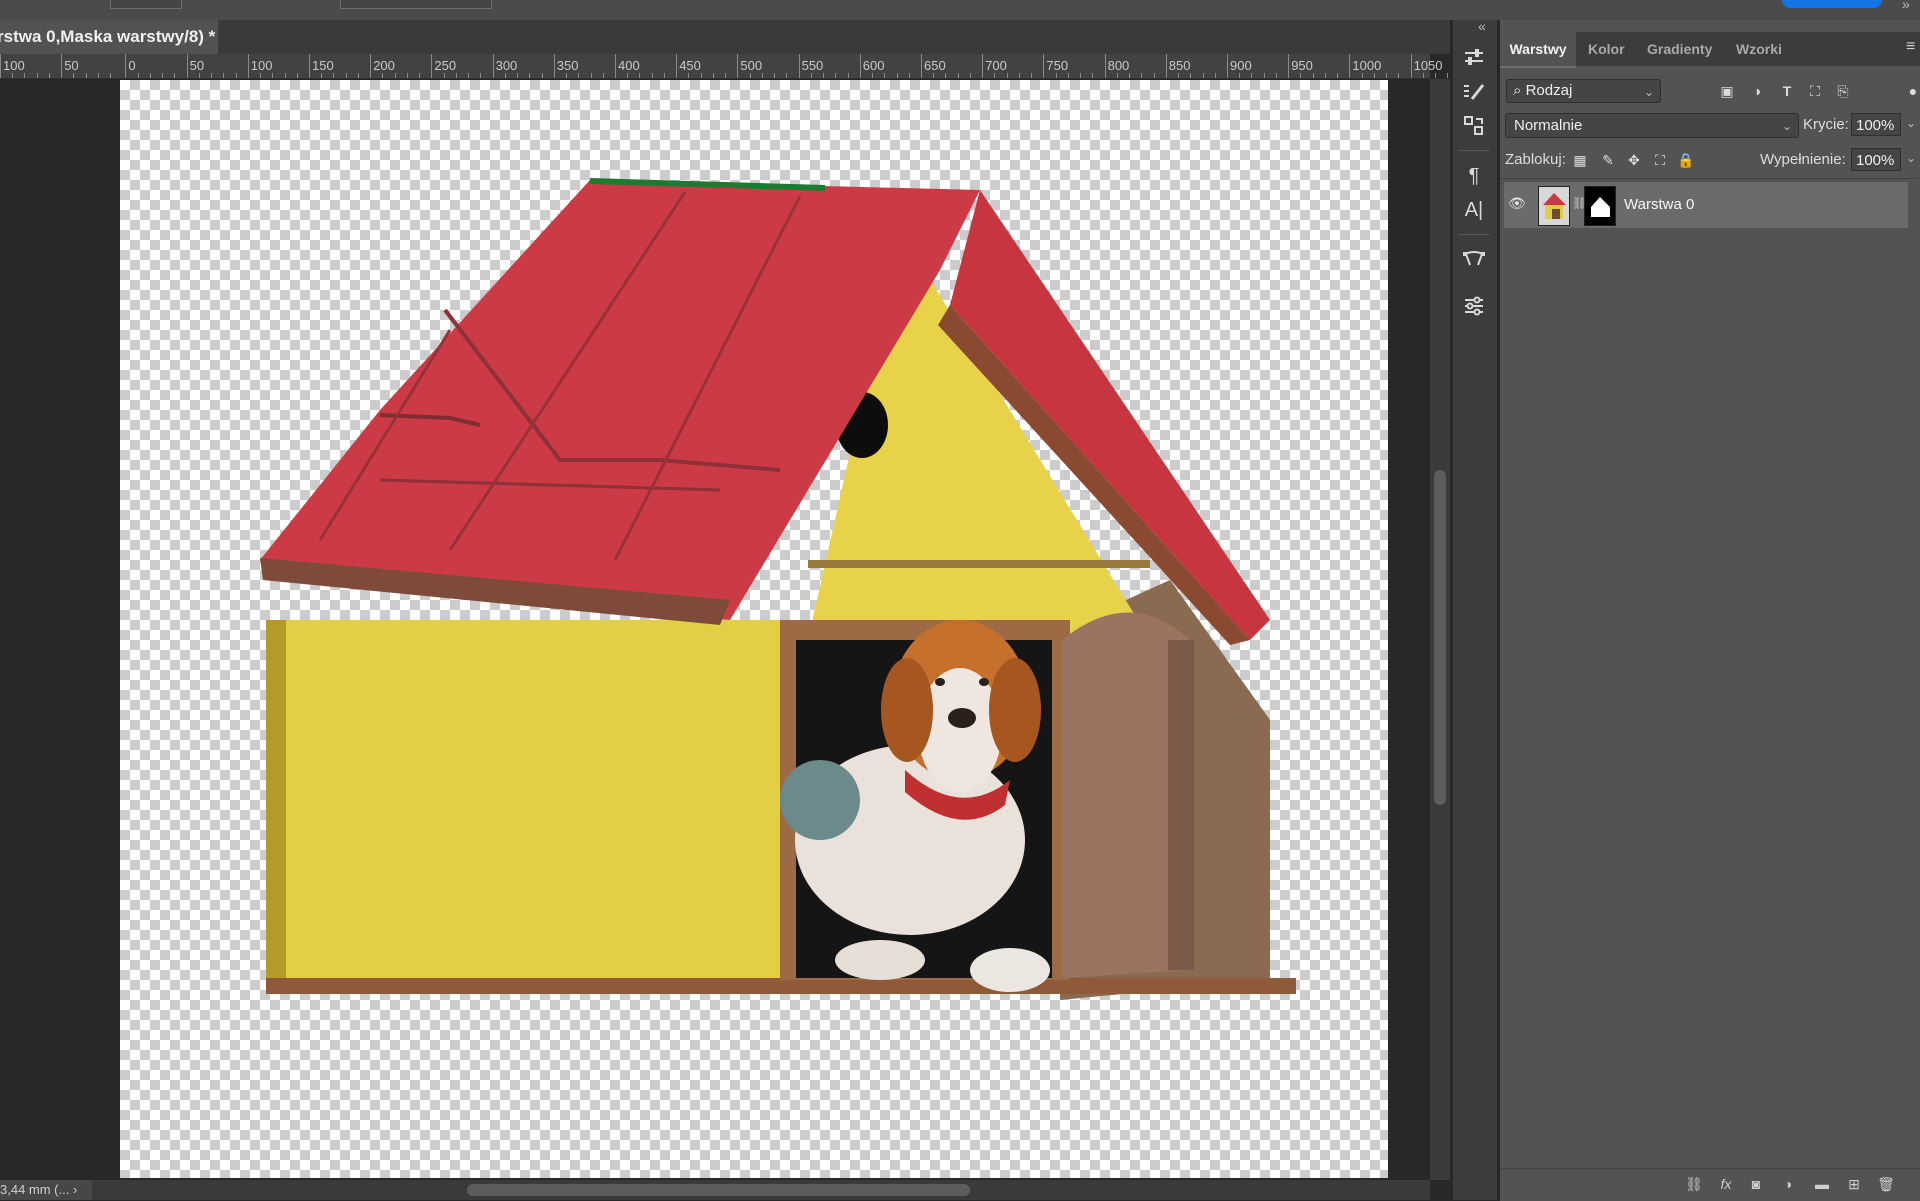  Describe the element at coordinates (1474, 126) in the screenshot. I see `clone-source-icon` at that location.